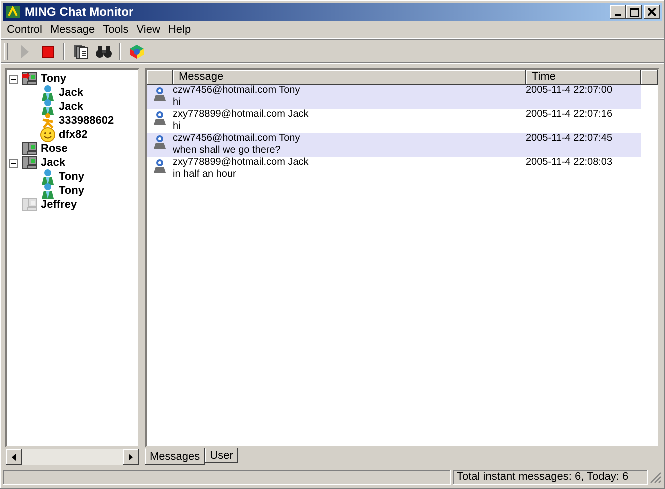  Describe the element at coordinates (618, 12) in the screenshot. I see `minimize-button` at that location.